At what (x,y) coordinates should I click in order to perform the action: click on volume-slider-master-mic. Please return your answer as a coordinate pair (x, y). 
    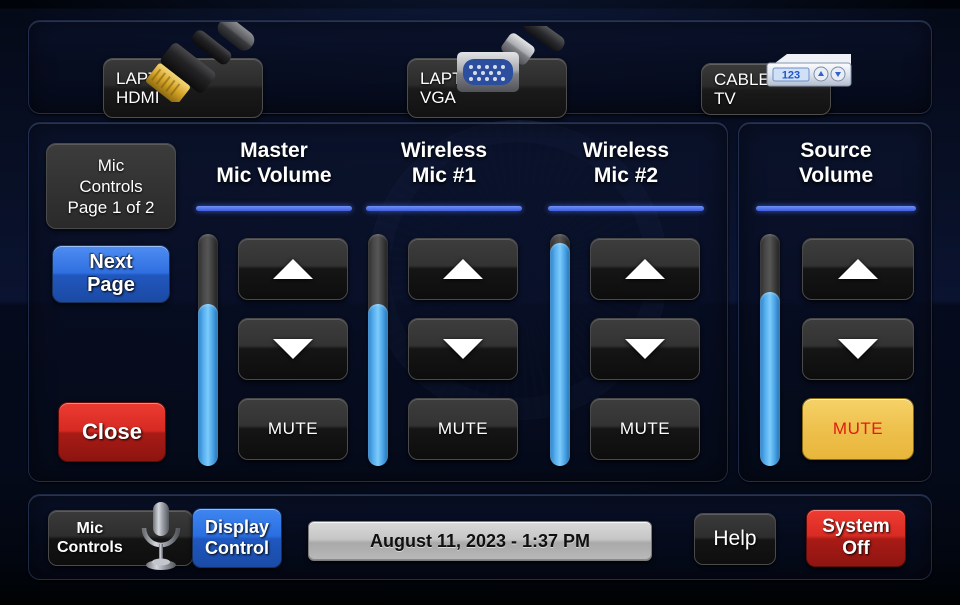
    Looking at the image, I should click on (208, 350).